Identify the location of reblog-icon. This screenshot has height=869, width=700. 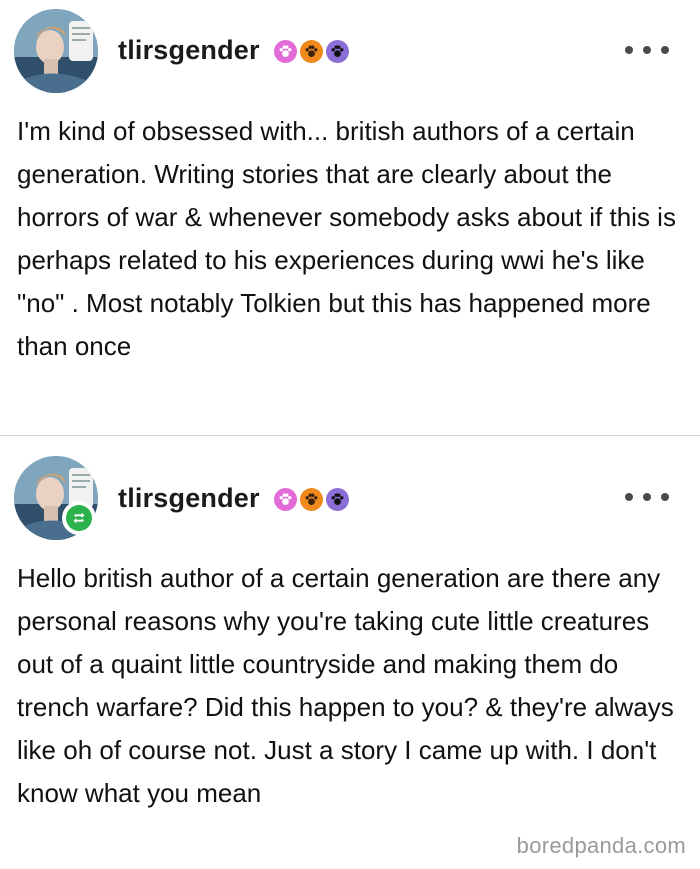
(79, 518).